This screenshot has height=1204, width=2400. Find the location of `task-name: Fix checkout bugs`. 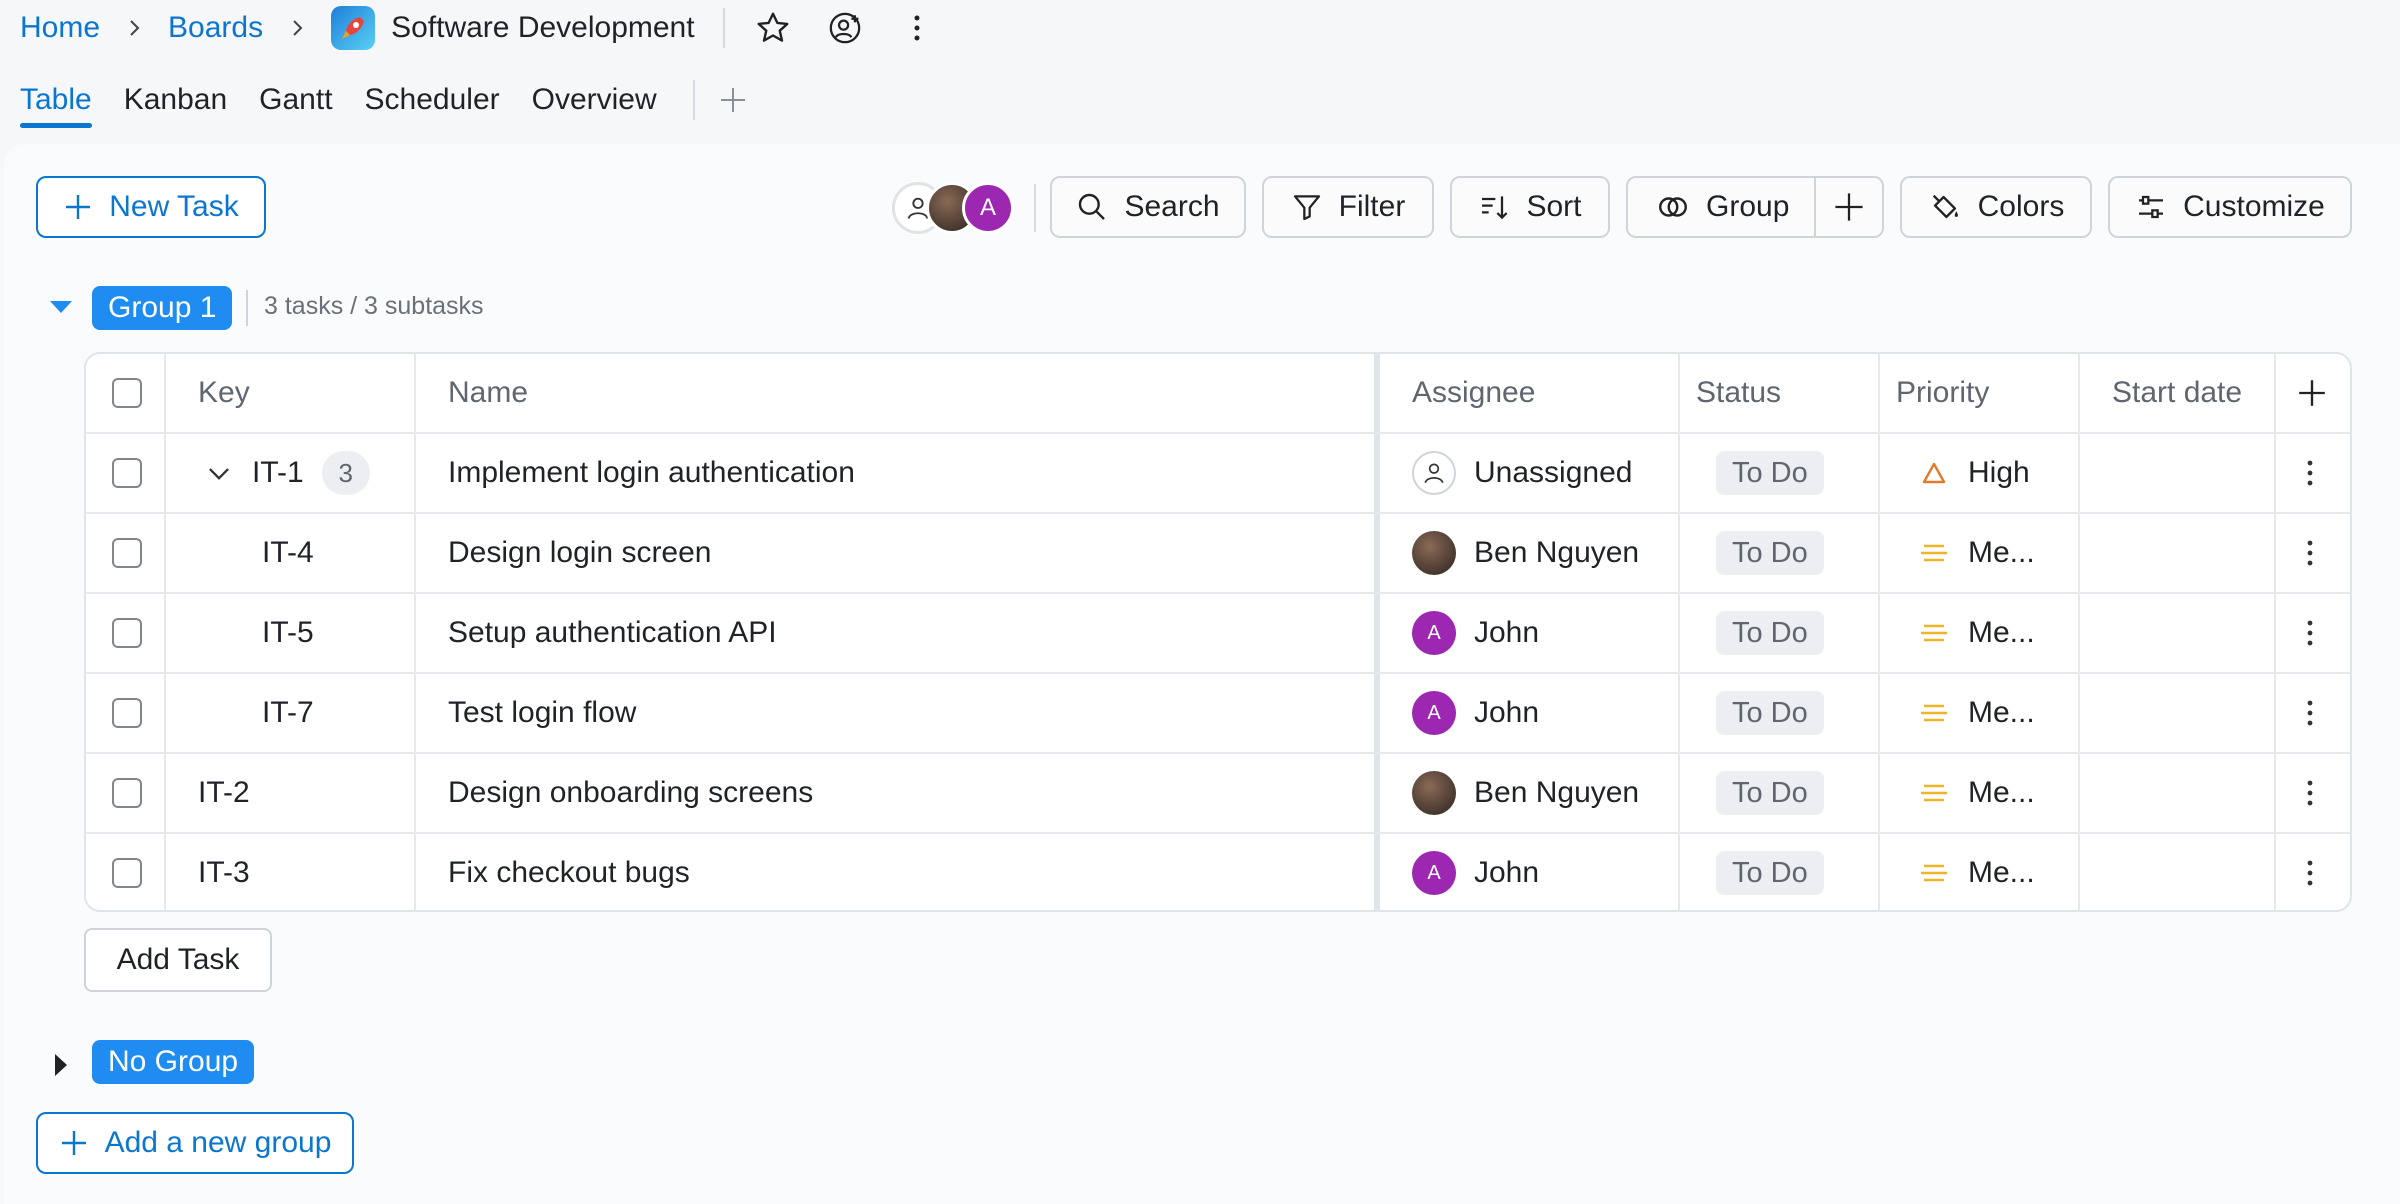

task-name: Fix checkout bugs is located at coordinates (569, 872).